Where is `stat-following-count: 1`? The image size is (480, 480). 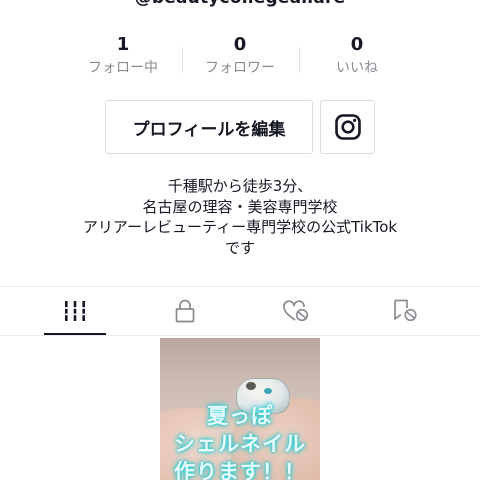 stat-following-count: 1 is located at coordinates (123, 44).